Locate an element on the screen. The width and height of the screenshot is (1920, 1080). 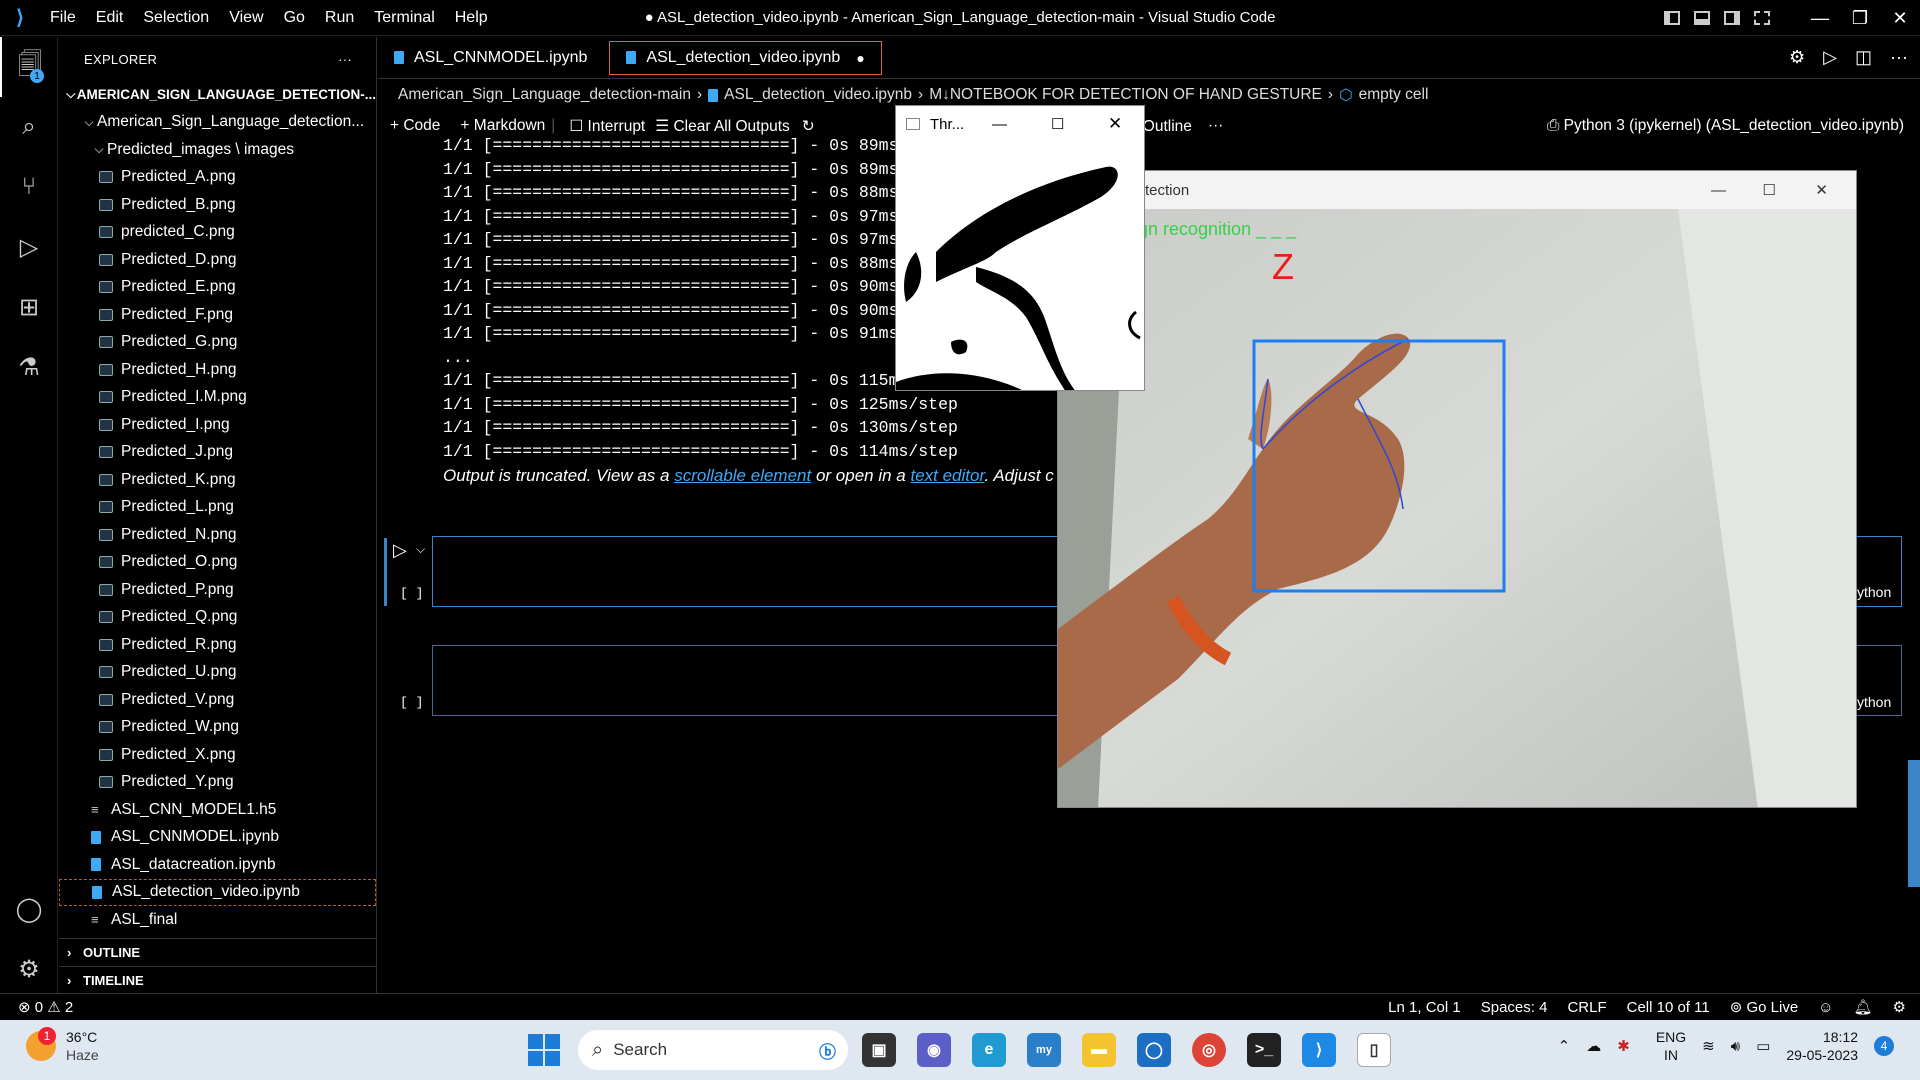
wifi-icon: ≋ is located at coordinates (1708, 1046).